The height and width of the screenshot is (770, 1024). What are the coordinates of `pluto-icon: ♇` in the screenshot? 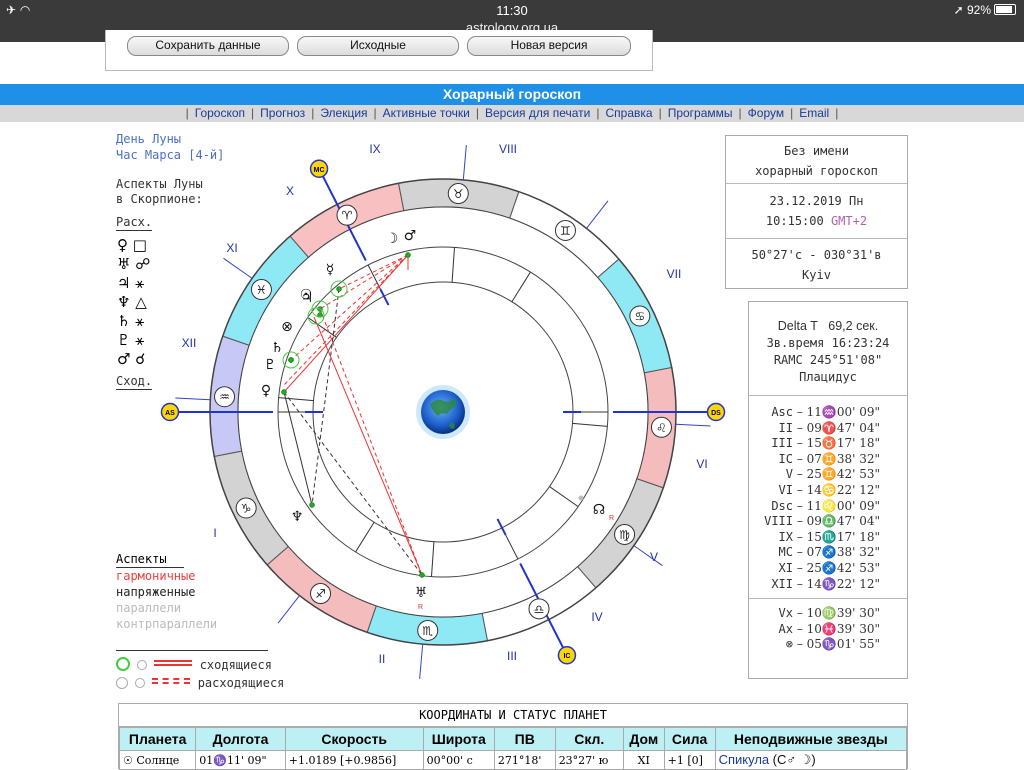 It's located at (270, 365).